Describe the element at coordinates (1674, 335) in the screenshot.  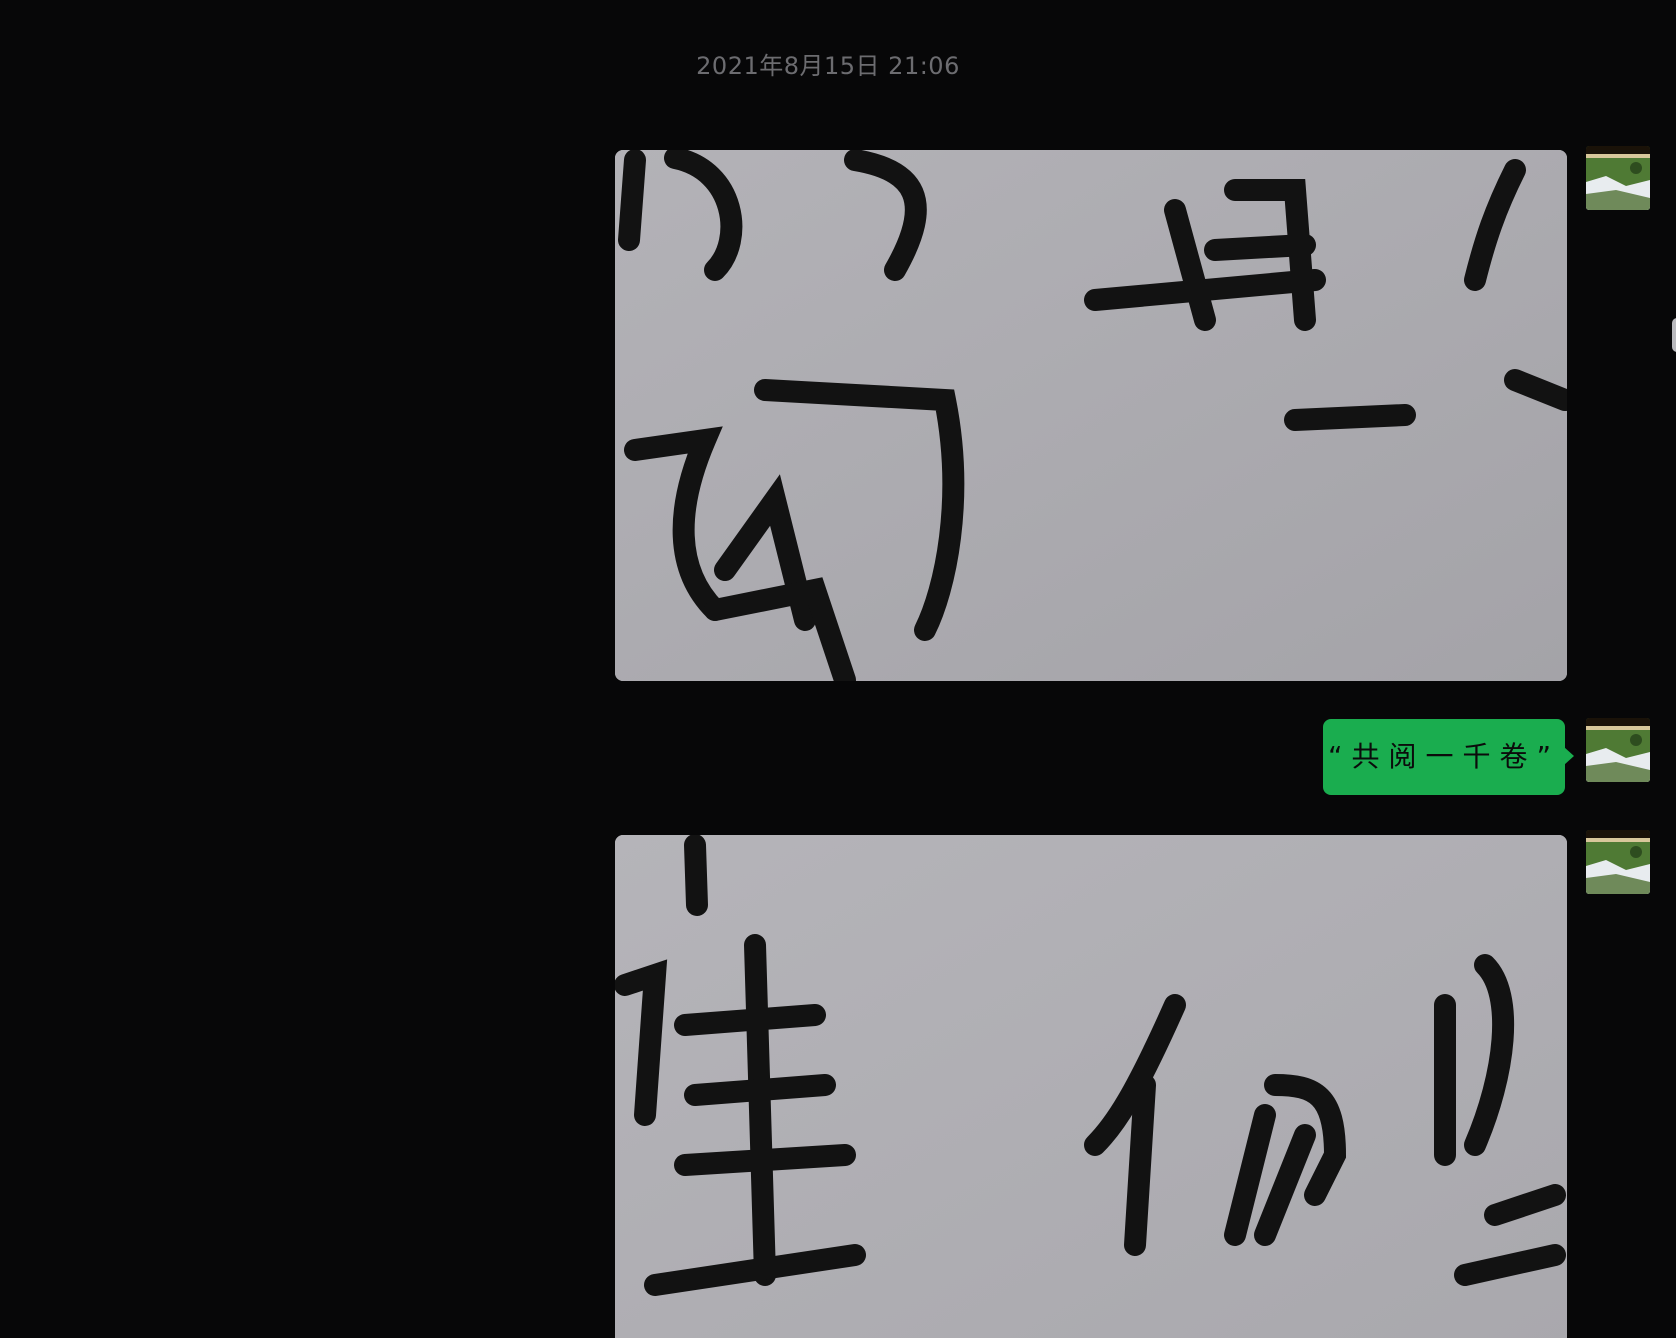
I see `scrollbar-thumb` at that location.